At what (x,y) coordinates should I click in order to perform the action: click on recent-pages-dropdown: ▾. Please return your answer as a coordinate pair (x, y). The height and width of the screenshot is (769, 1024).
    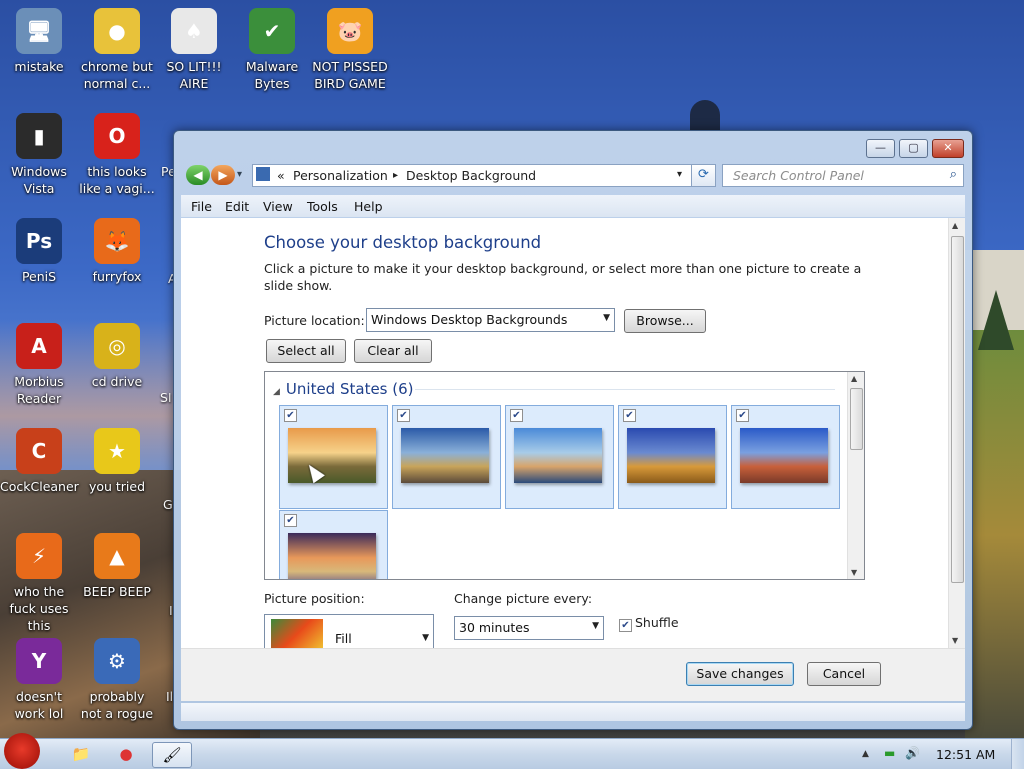
    Looking at the image, I should click on (239, 174).